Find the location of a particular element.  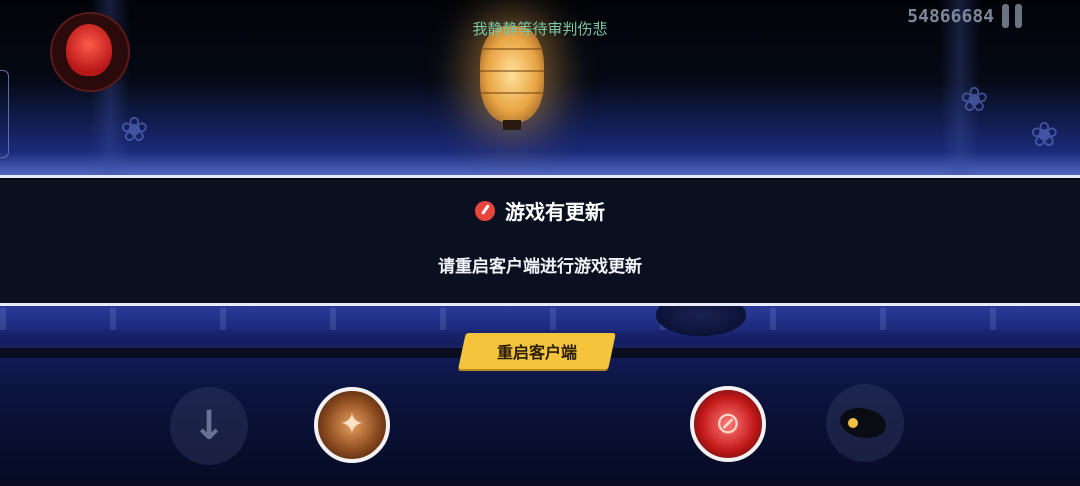

dialog-message: 请重启客户端进行游戏更新 is located at coordinates (540, 267).